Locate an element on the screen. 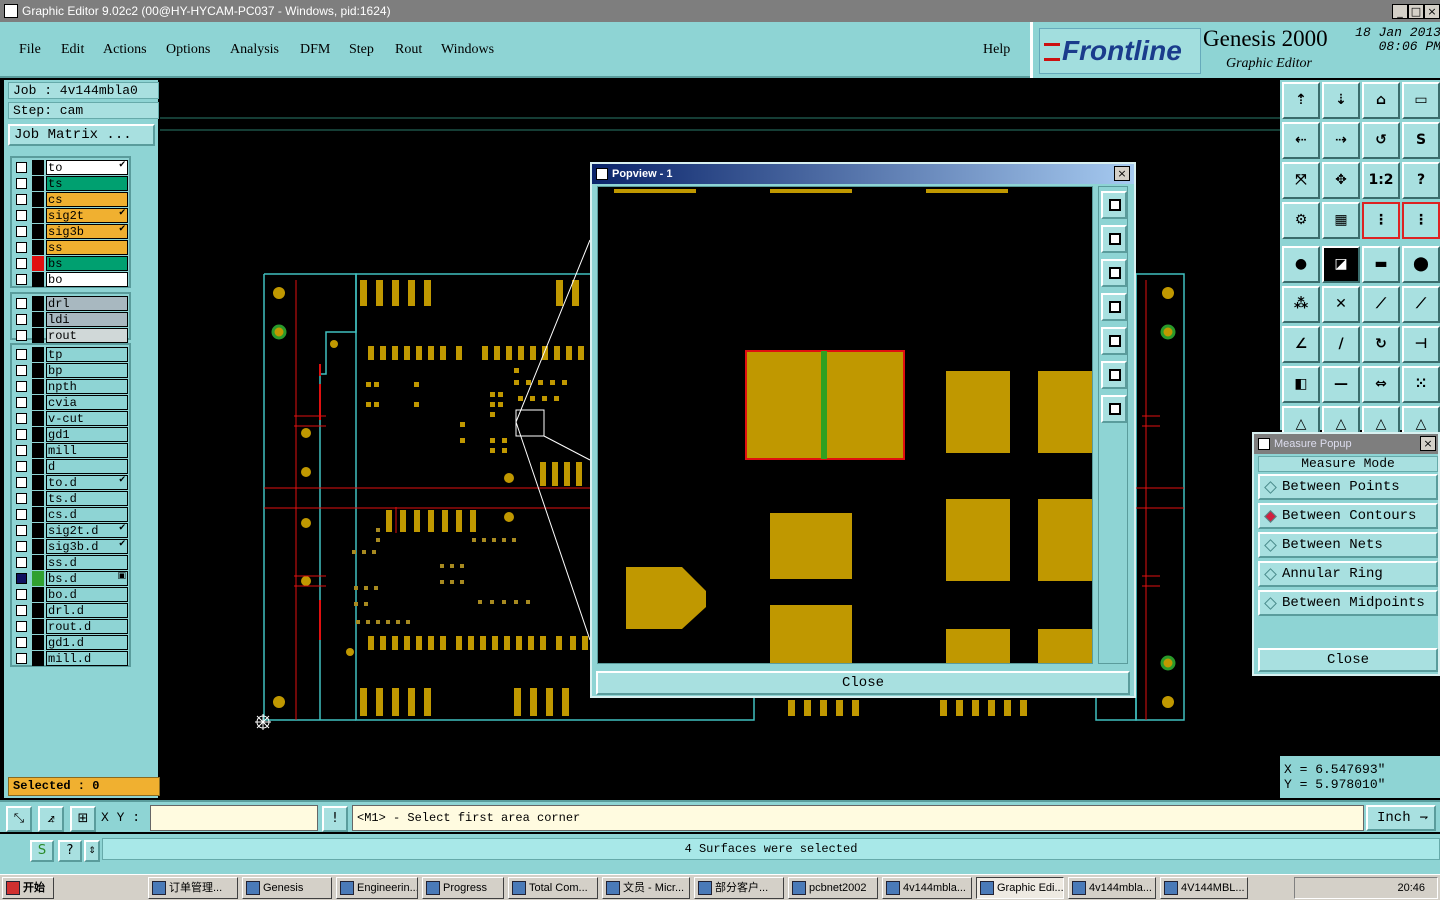 The width and height of the screenshot is (1440, 900). unit-selector: Inch ⇁ is located at coordinates (1401, 818).